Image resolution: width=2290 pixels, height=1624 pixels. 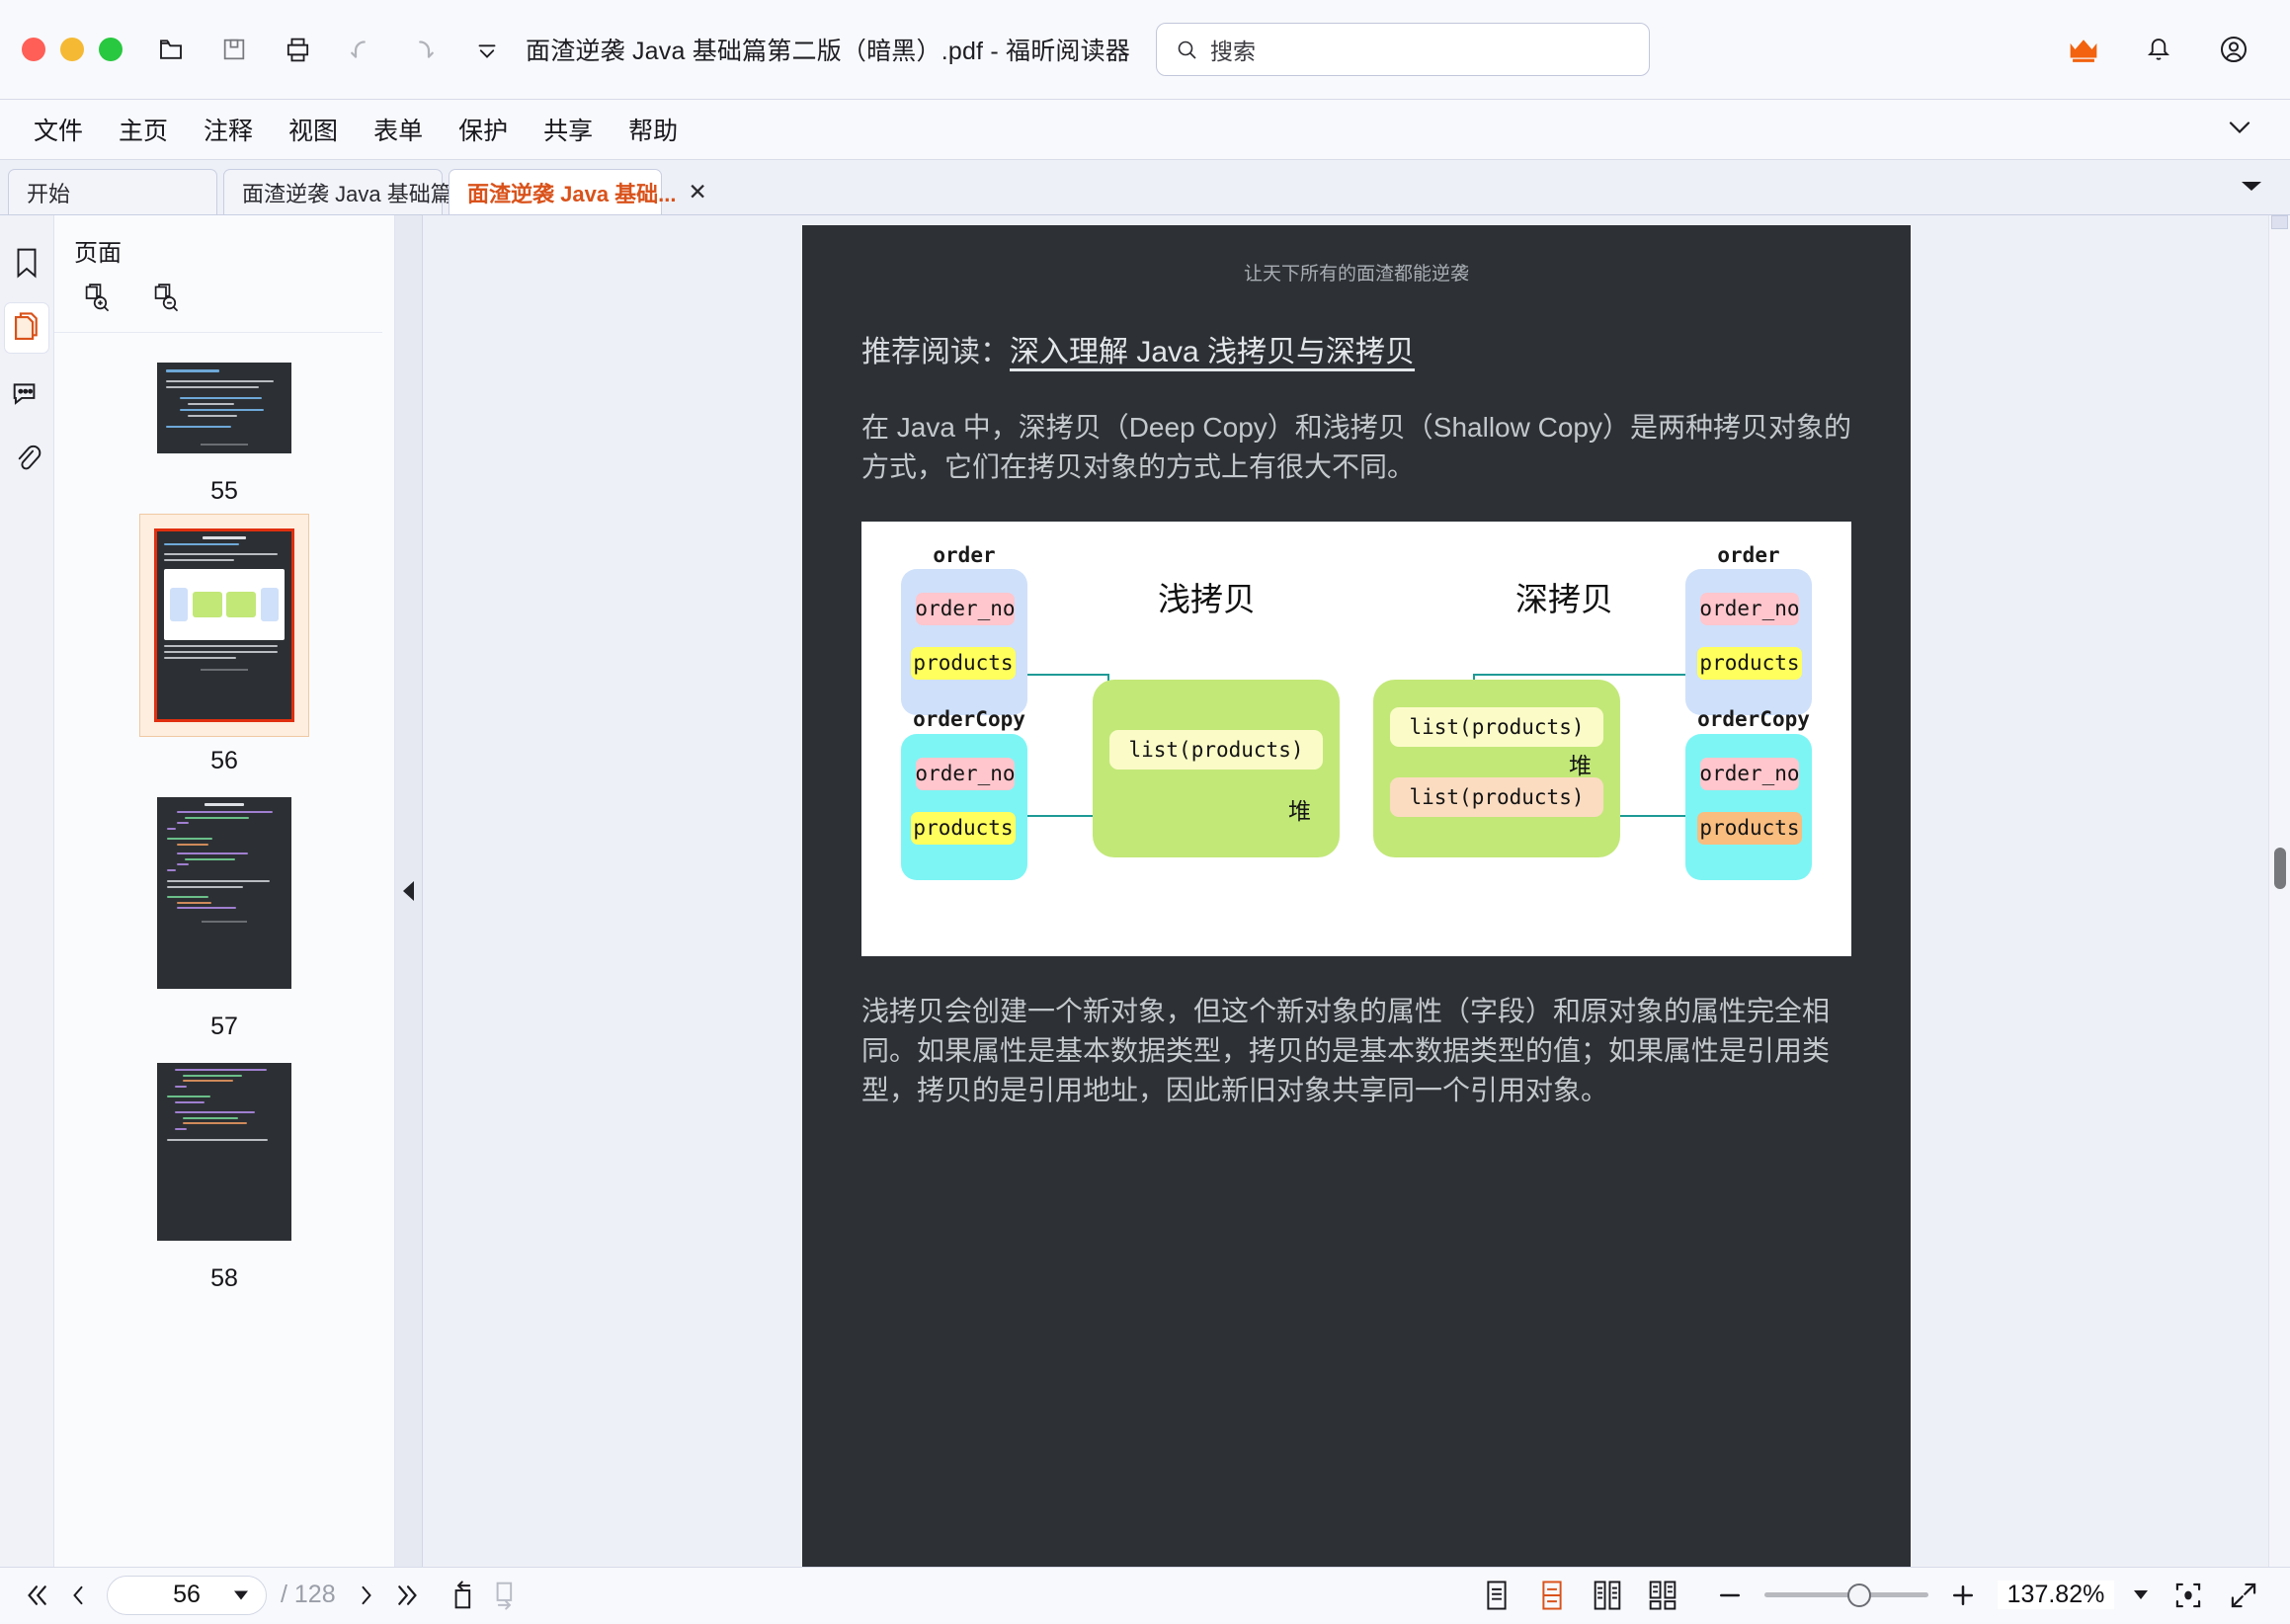 I want to click on deep-heap-item-copied-list: list(products), so click(x=1496, y=796).